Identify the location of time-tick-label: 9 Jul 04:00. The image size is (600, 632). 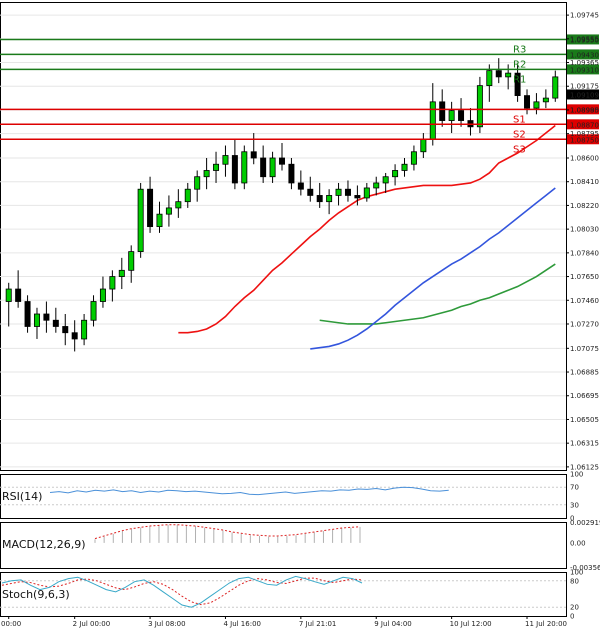
(393, 624).